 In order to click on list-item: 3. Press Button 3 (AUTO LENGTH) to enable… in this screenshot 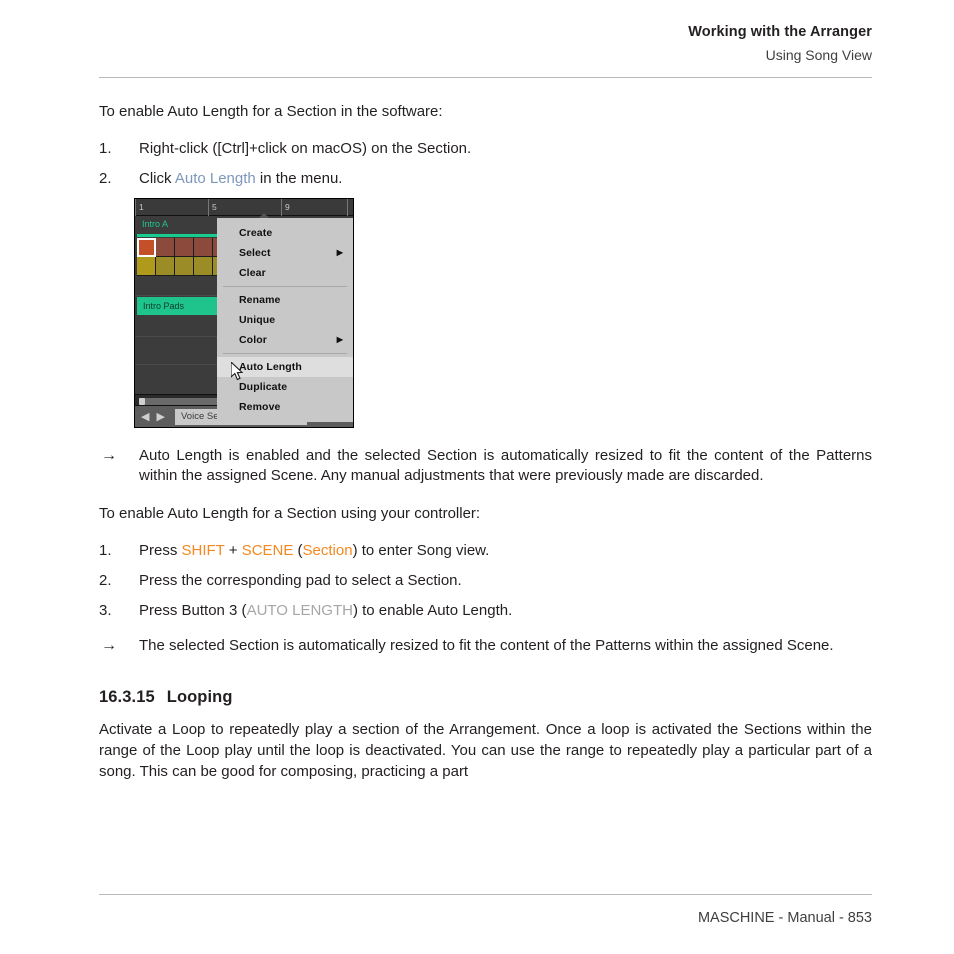, I will do `click(485, 610)`.